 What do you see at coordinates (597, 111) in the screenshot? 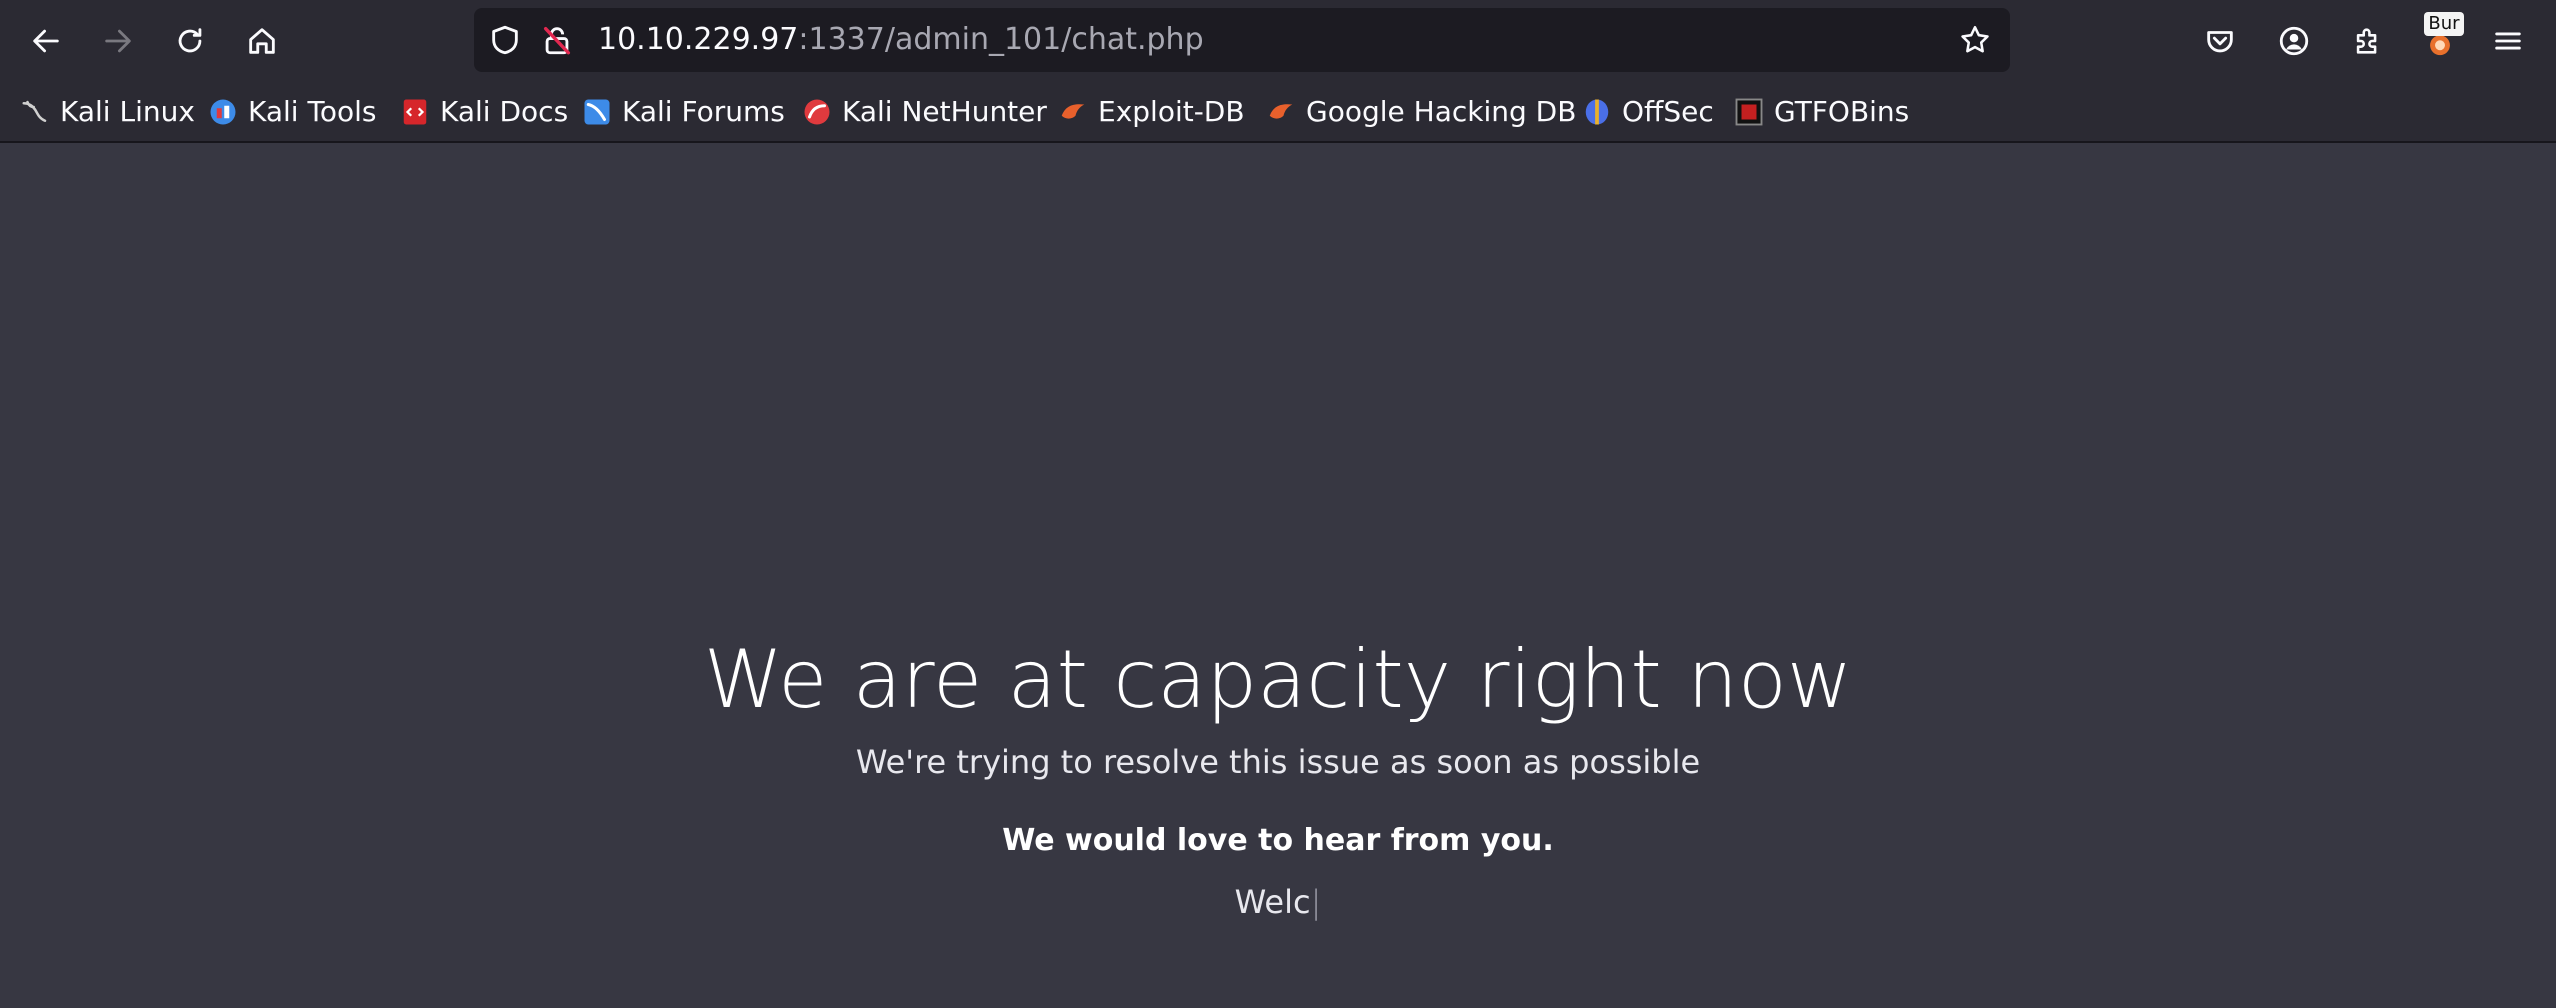
I see `kali-forums-icon` at bounding box center [597, 111].